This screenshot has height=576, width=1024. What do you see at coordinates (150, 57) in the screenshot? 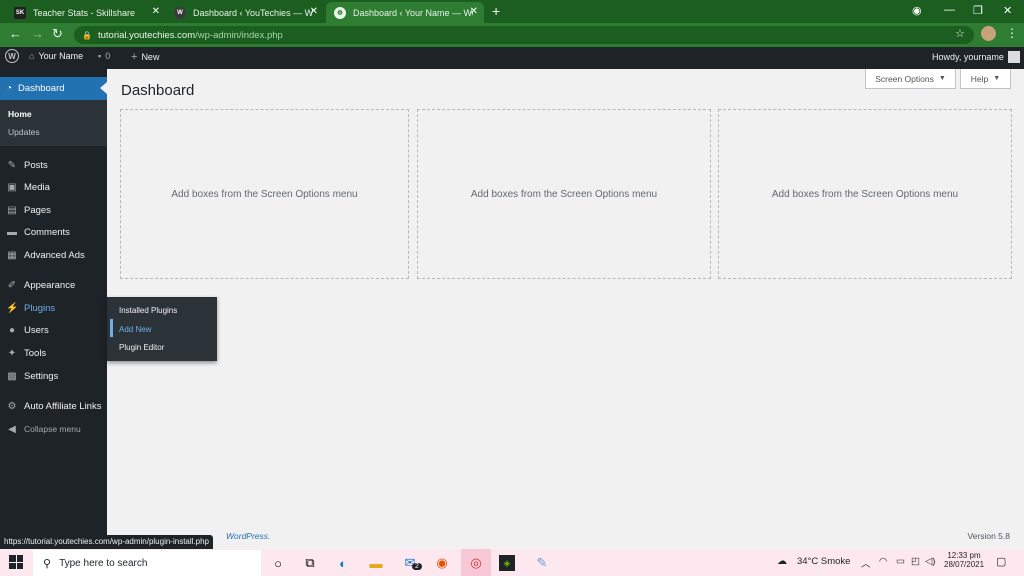
I see `new-label: New` at bounding box center [150, 57].